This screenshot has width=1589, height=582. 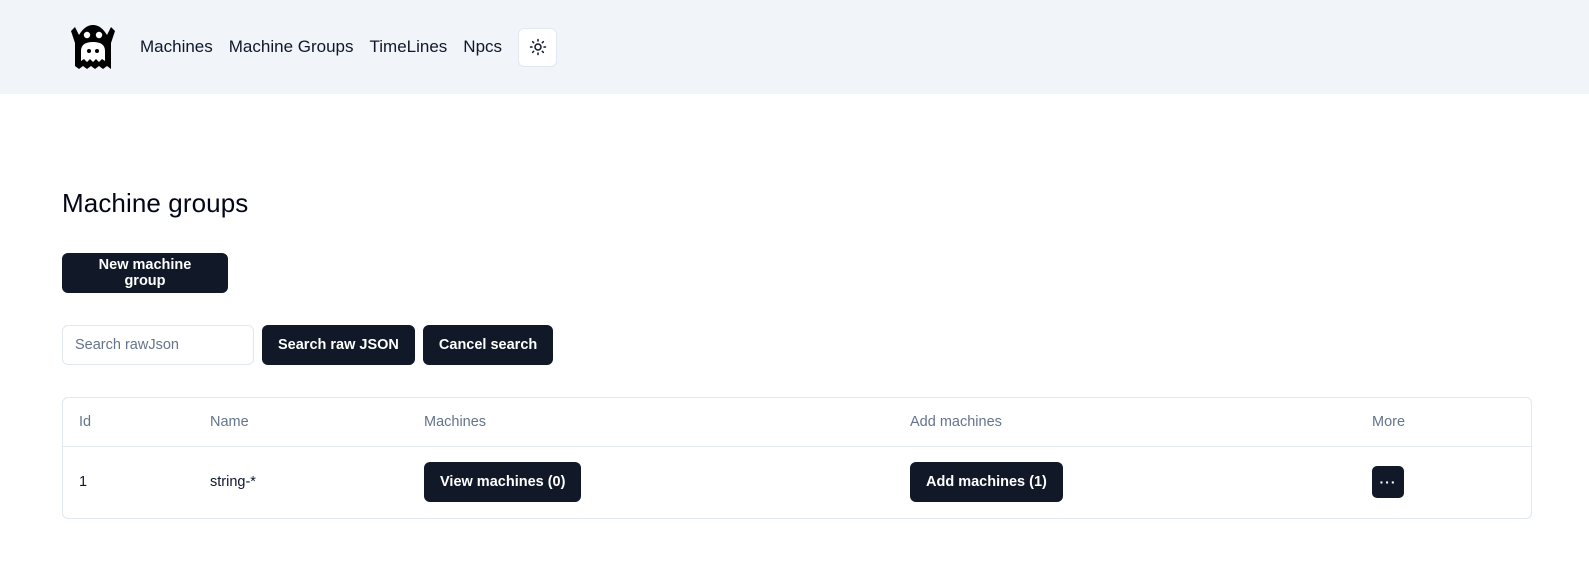 I want to click on nav-link-npcs: Npcs, so click(x=482, y=47).